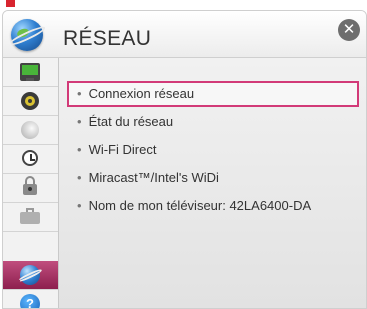 Image resolution: width=367 pixels, height=309 pixels. What do you see at coordinates (122, 149) in the screenshot?
I see `menu-item-label: Wi-Fi Direct` at bounding box center [122, 149].